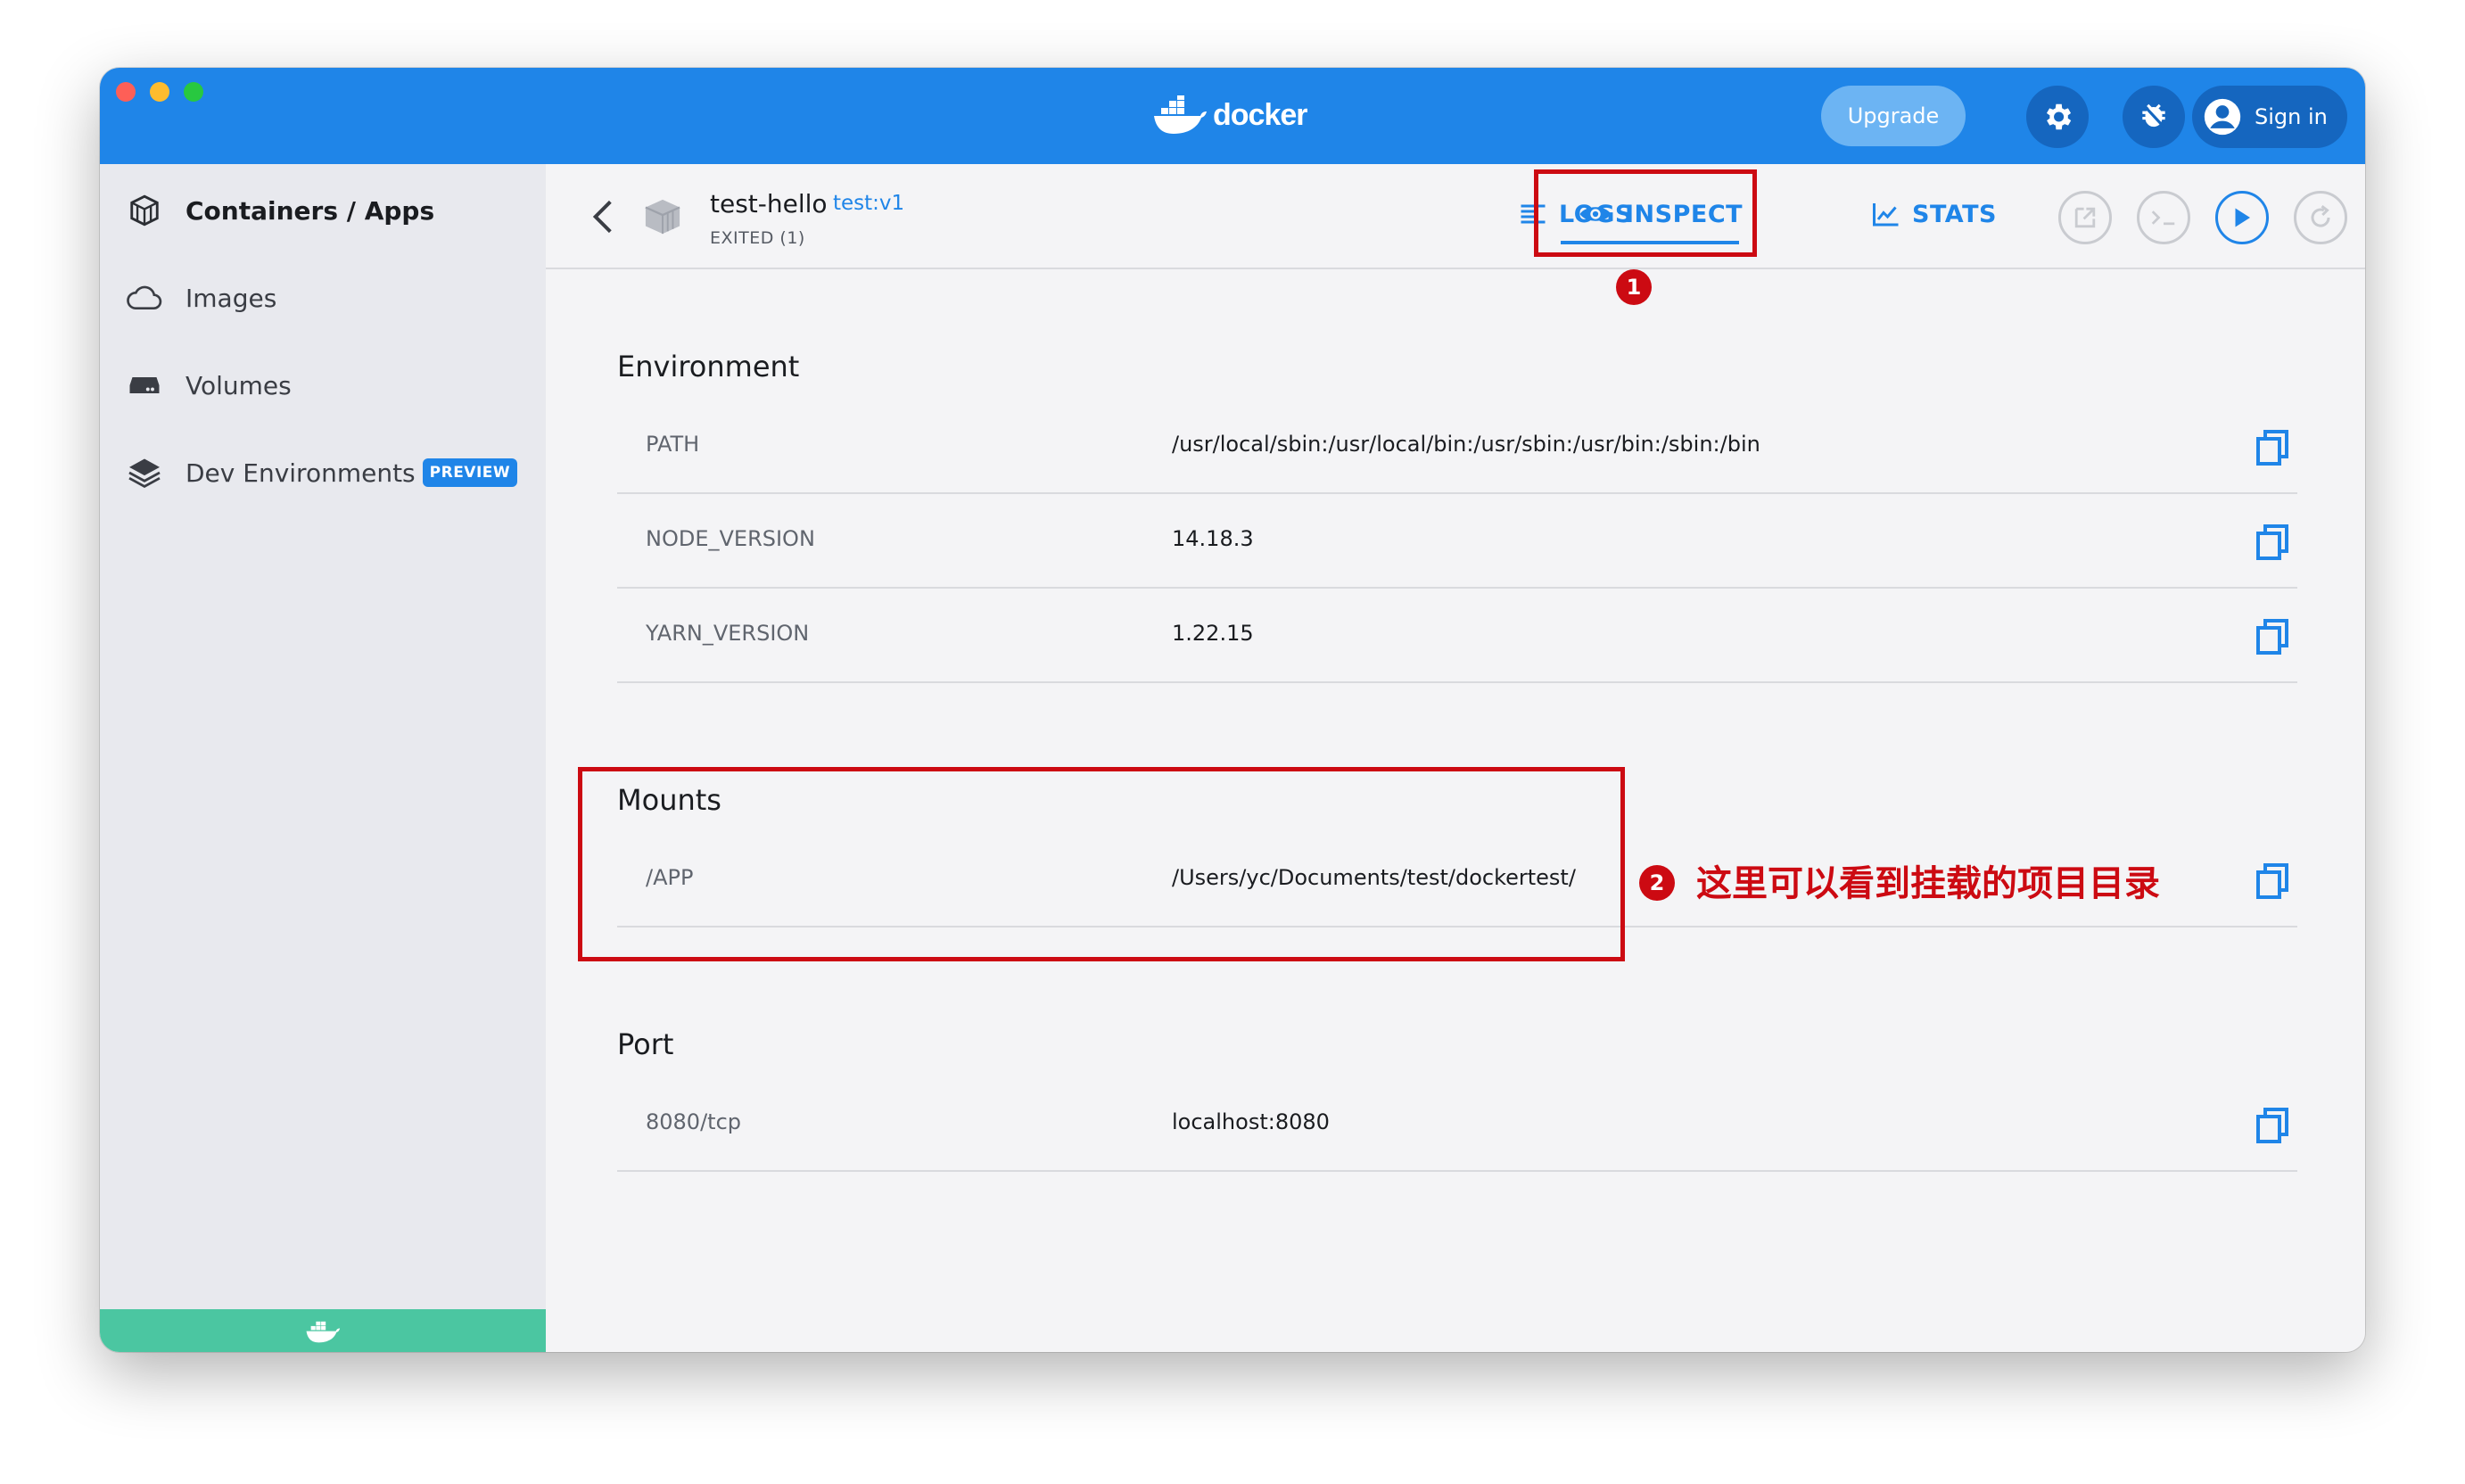 The image size is (2465, 1484). Describe the element at coordinates (1893, 116) in the screenshot. I see `upgrade-button: Upgrade` at that location.